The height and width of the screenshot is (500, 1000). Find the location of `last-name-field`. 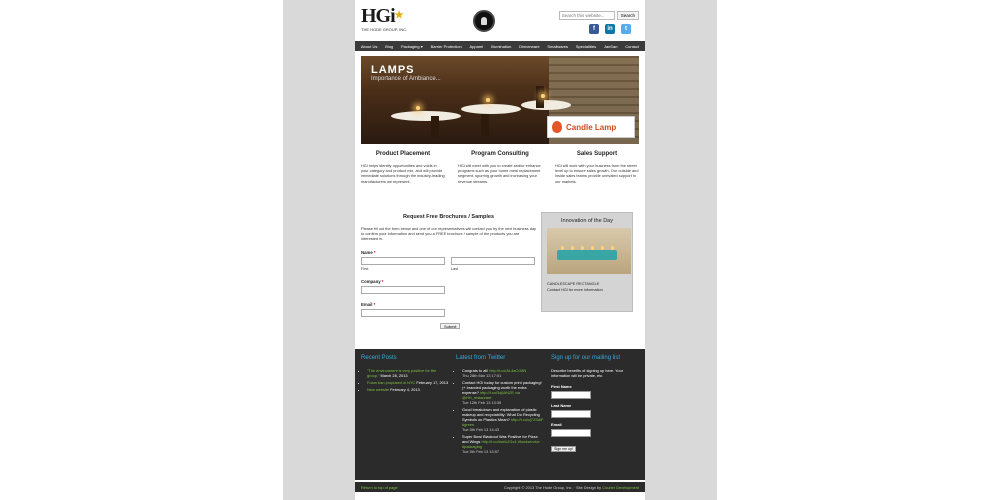

last-name-field is located at coordinates (493, 261).